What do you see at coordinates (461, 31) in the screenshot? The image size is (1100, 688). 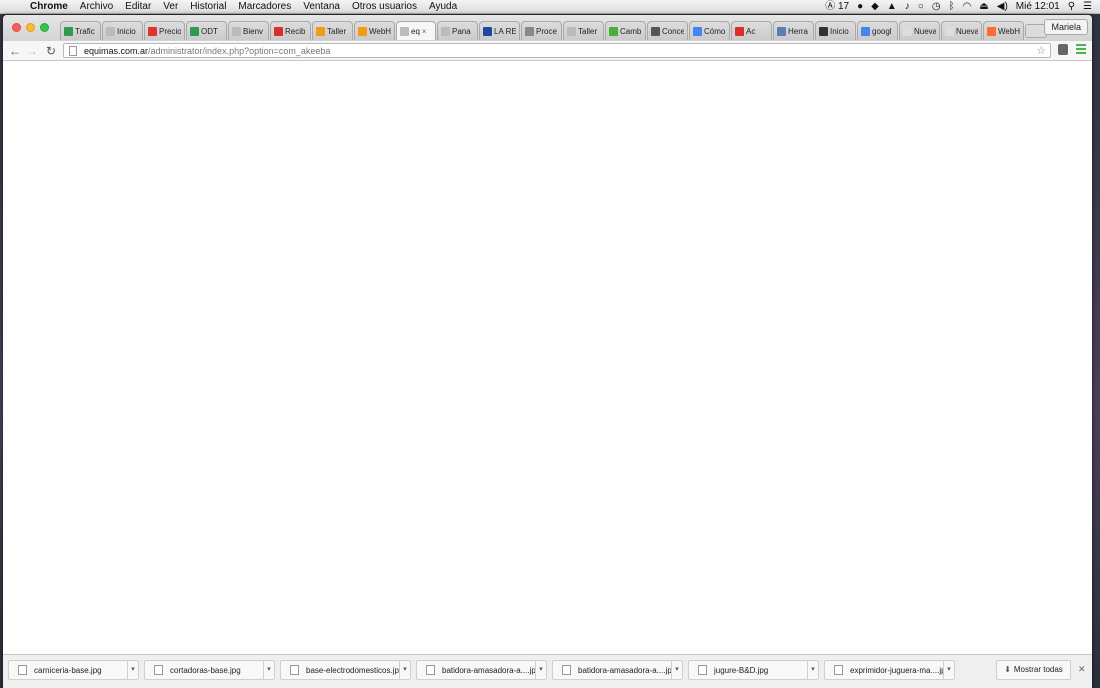 I see `tab-label: Pana` at bounding box center [461, 31].